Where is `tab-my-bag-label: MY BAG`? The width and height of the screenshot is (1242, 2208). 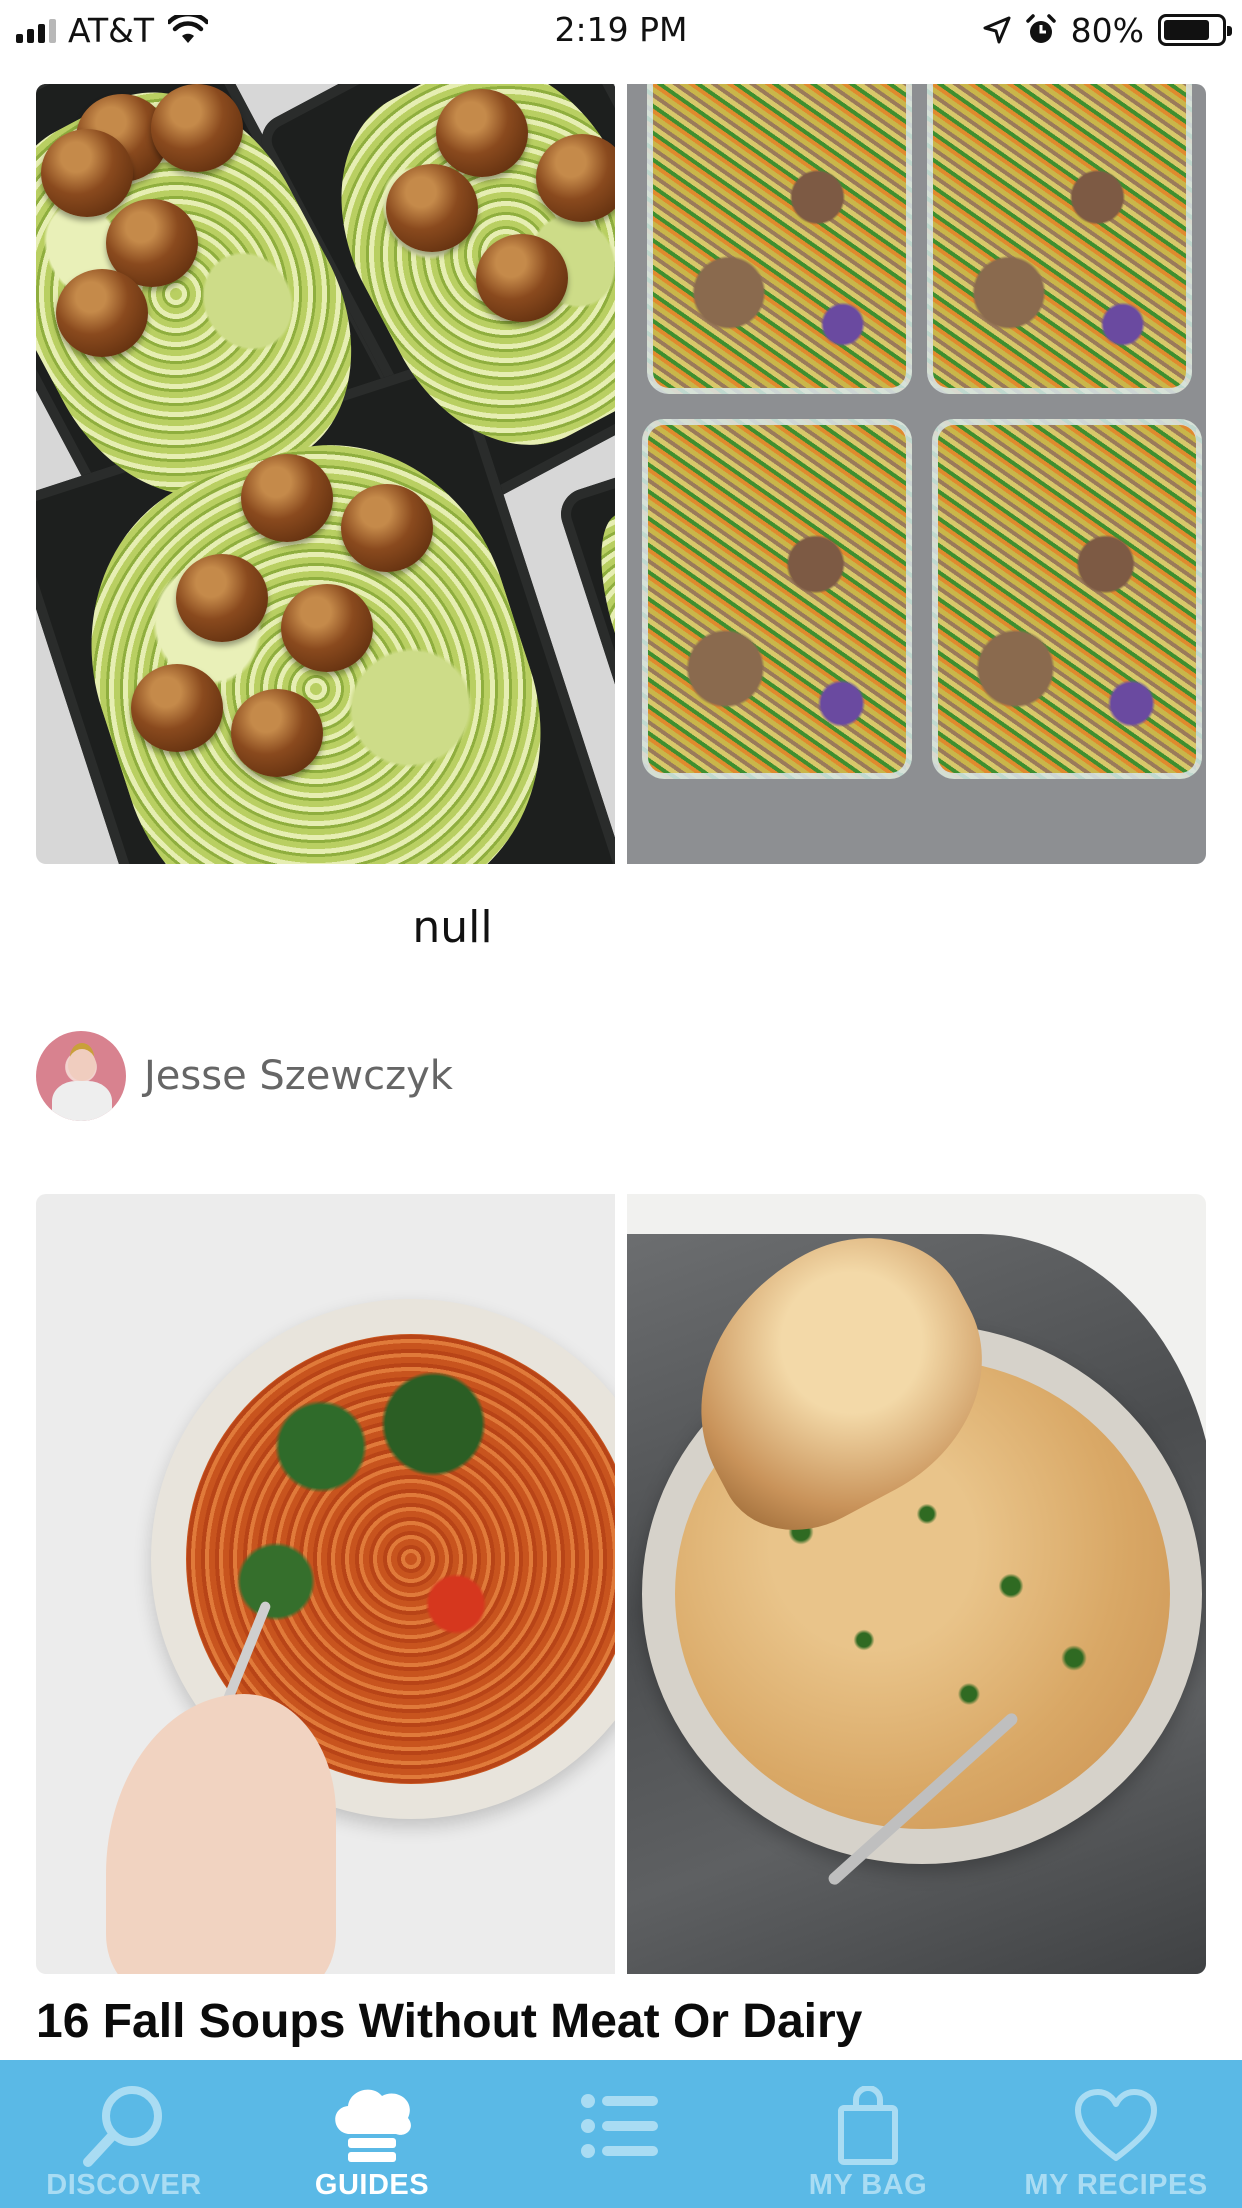
tab-my-bag-label: MY BAG is located at coordinates (868, 2185).